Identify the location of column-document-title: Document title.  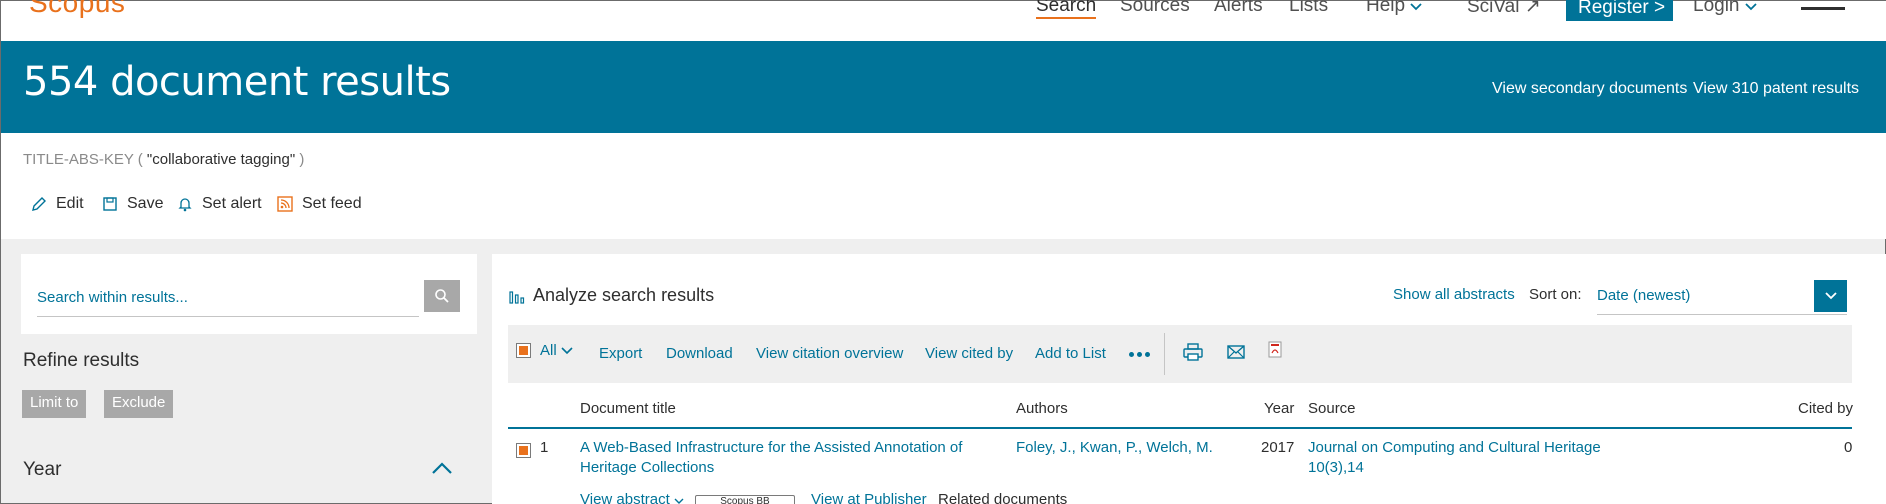
(628, 408).